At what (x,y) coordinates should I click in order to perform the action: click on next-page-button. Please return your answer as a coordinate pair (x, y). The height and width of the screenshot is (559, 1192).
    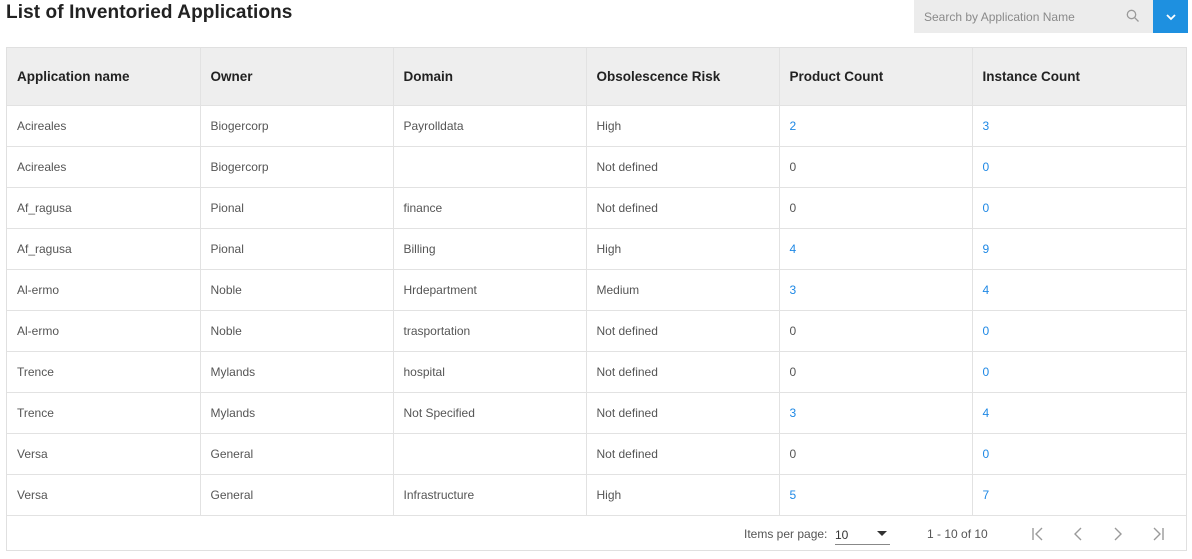
    Looking at the image, I should click on (1118, 534).